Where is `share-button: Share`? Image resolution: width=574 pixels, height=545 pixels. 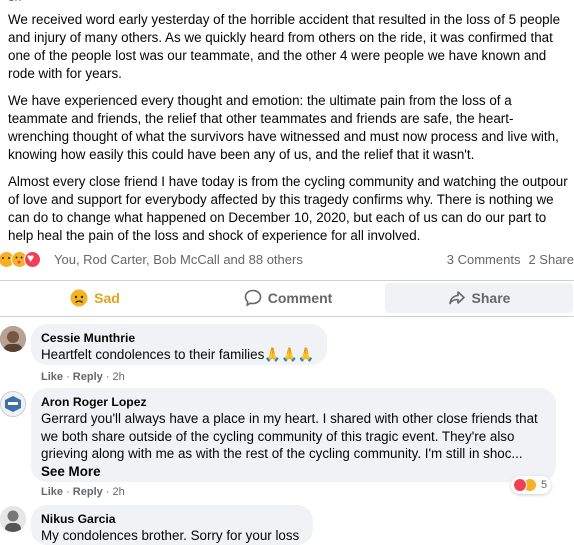
share-button: Share is located at coordinates (479, 298).